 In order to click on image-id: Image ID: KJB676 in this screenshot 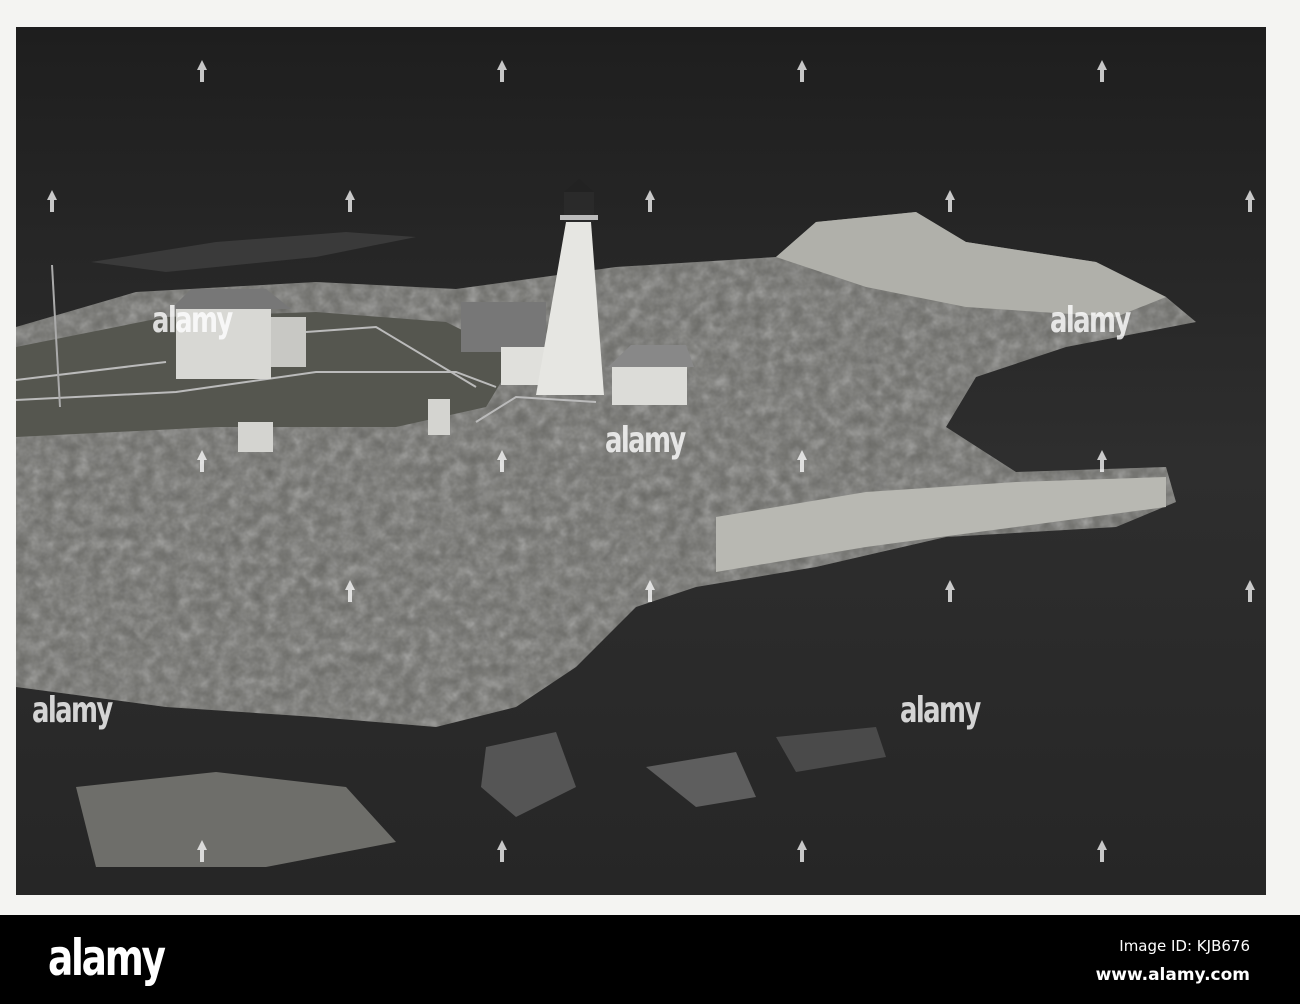, I will do `click(1184, 946)`.